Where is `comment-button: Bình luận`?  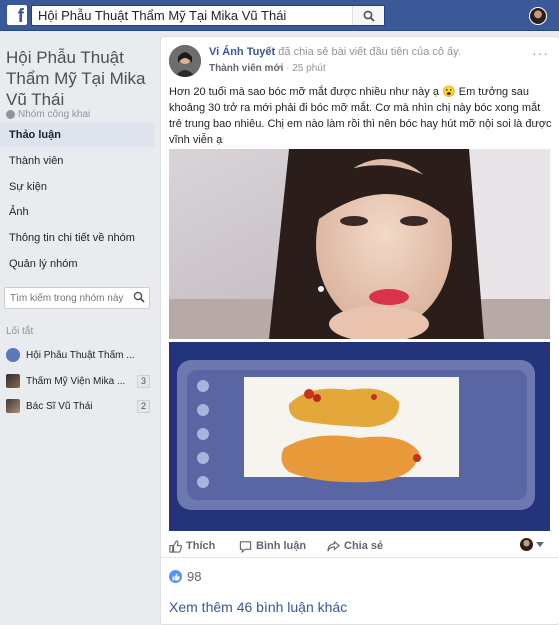 comment-button: Bình luận is located at coordinates (272, 546).